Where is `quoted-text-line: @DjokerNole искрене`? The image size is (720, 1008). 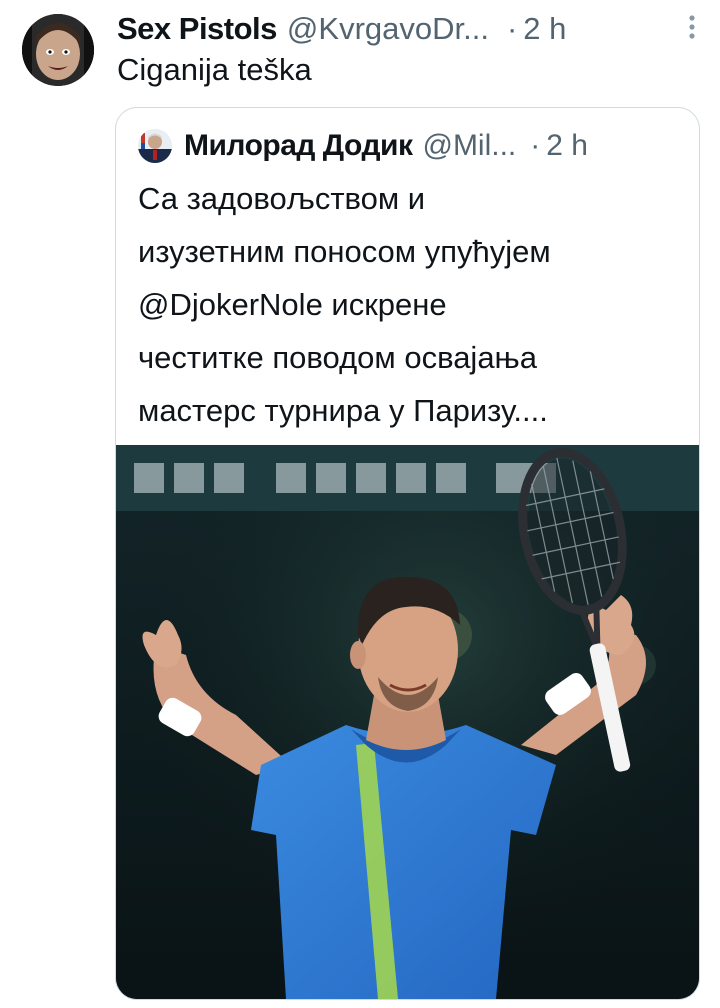 quoted-text-line: @DjokerNole искрене is located at coordinates (292, 304).